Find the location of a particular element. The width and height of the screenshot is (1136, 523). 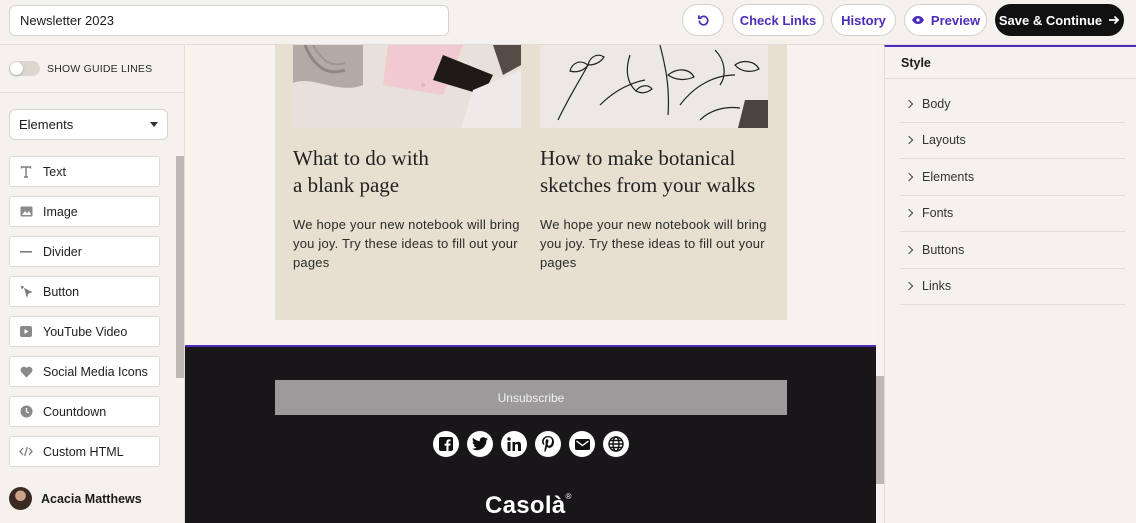

element-item-custom-html: Custom HTML is located at coordinates (84, 451).